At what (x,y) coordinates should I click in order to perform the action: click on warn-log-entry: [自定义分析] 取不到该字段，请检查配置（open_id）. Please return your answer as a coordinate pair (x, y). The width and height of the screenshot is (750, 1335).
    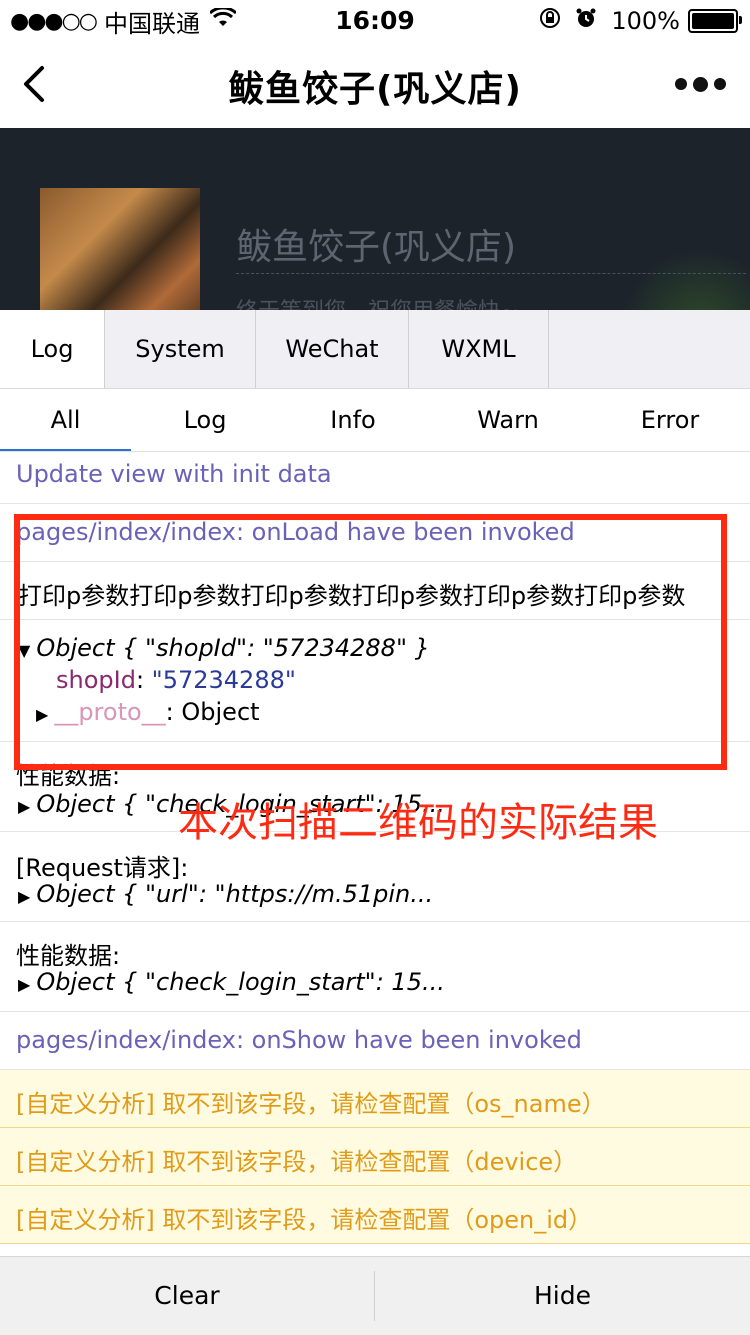
    Looking at the image, I should click on (375, 1215).